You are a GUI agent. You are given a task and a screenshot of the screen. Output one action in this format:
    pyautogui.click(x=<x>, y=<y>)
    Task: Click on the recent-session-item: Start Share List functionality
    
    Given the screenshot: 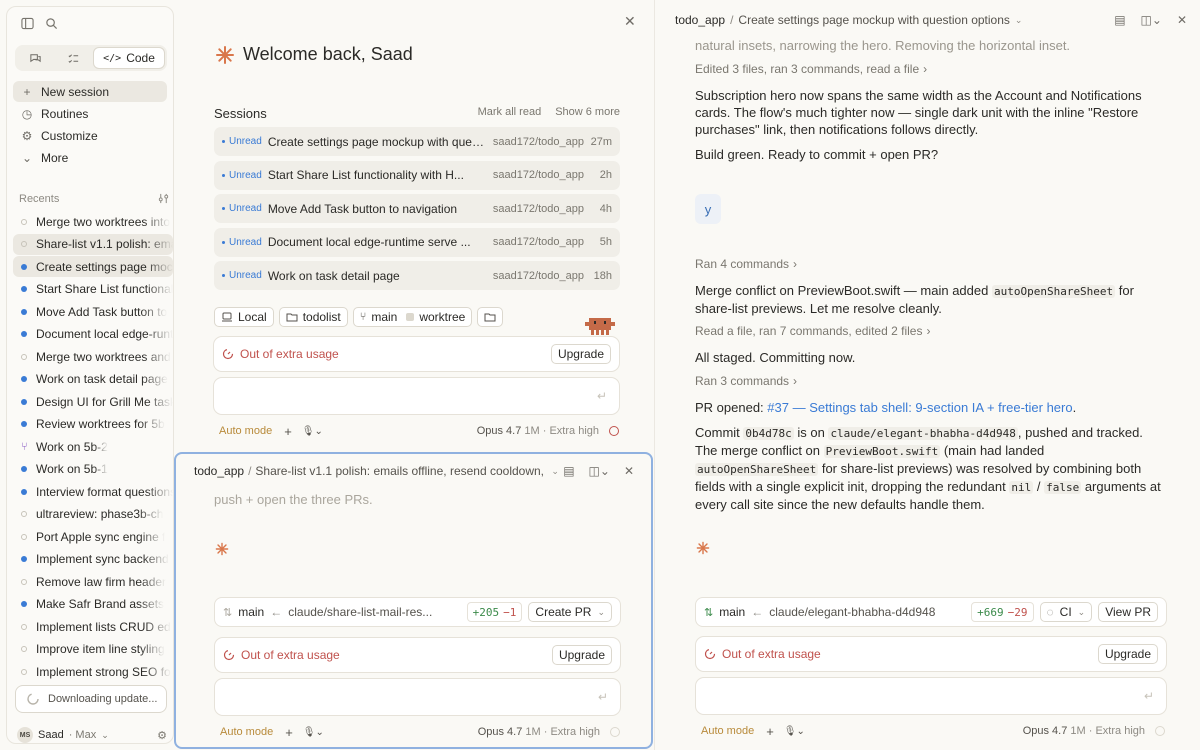 What is the action you would take?
    pyautogui.click(x=93, y=289)
    